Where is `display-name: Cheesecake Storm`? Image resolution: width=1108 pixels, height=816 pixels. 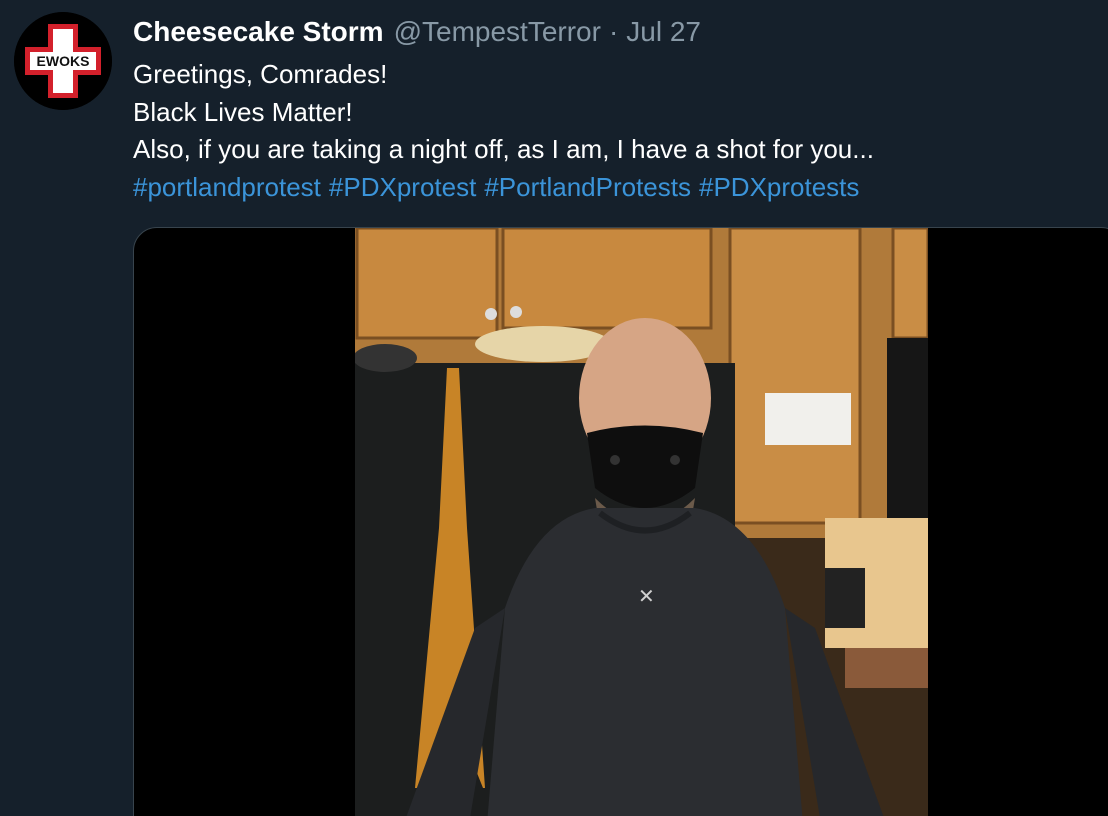 display-name: Cheesecake Storm is located at coordinates (258, 32).